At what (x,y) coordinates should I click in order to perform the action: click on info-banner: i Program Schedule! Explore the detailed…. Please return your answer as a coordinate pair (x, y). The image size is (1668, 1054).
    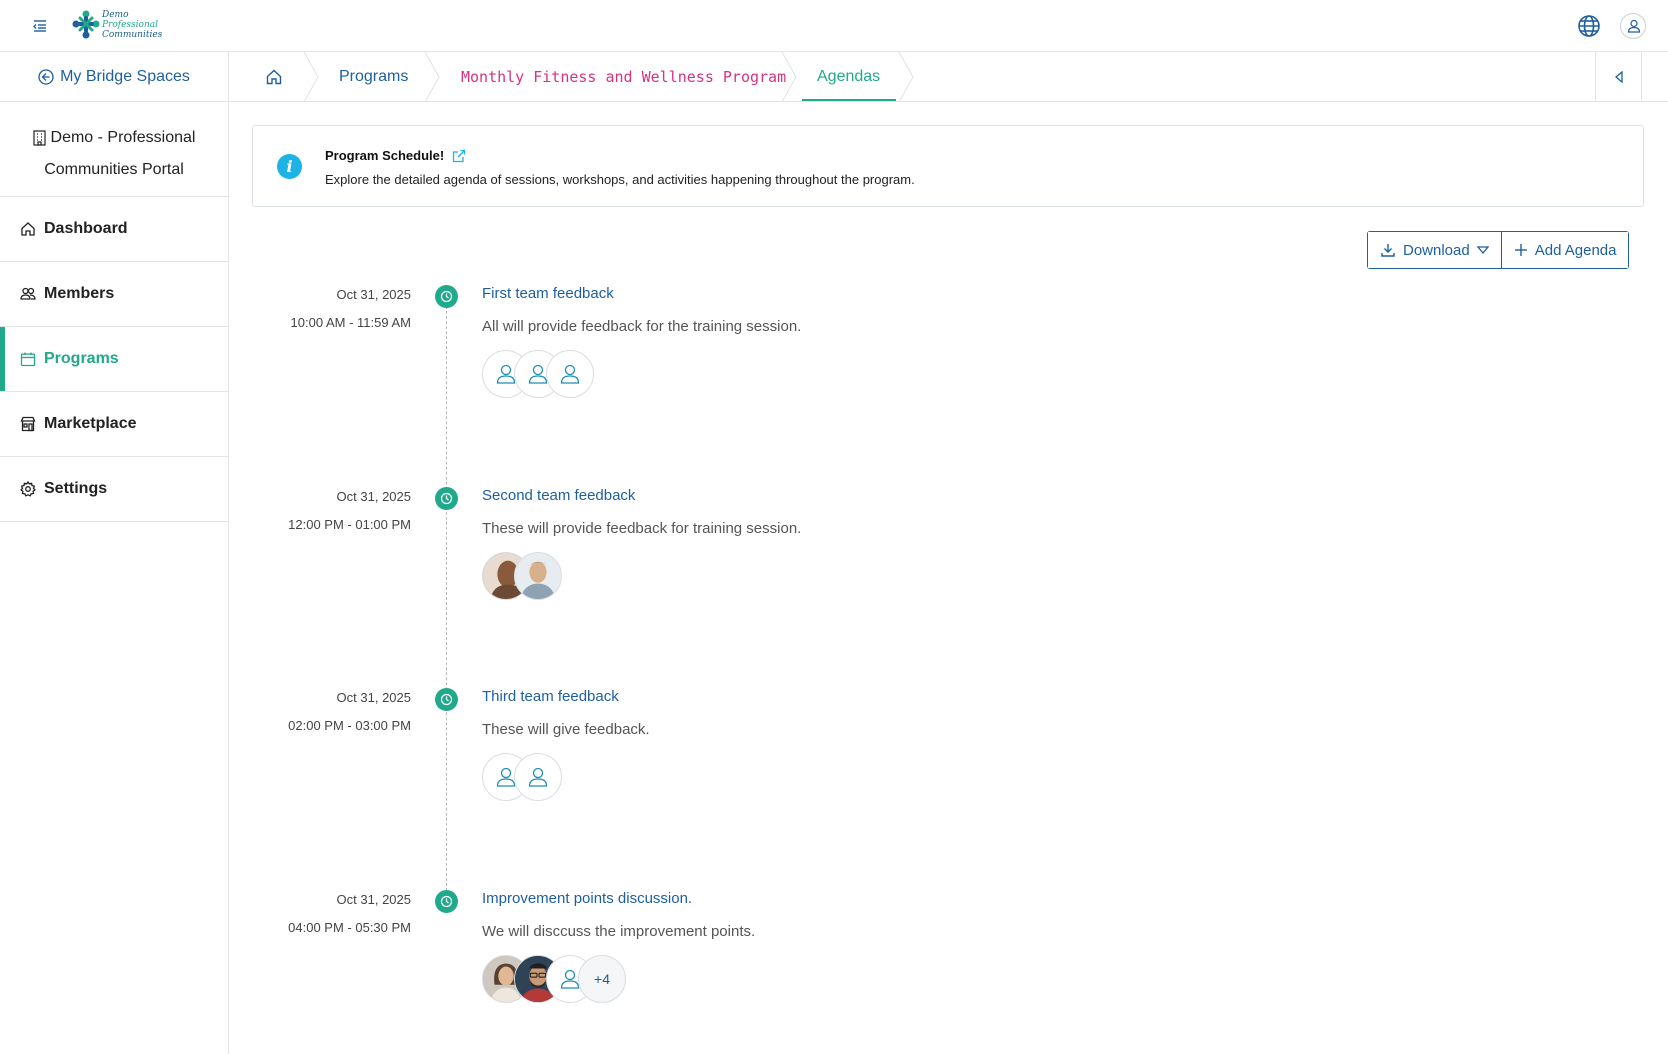
    Looking at the image, I should click on (948, 166).